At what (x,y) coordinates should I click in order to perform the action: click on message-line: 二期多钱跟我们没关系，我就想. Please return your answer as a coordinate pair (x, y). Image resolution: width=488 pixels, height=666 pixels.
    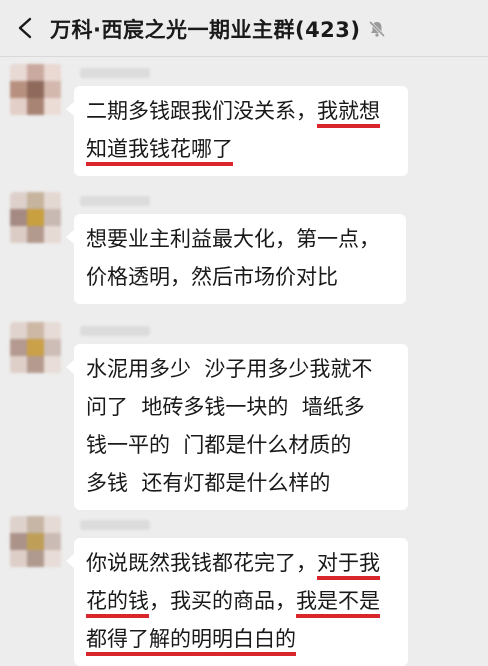
    Looking at the image, I should click on (241, 111).